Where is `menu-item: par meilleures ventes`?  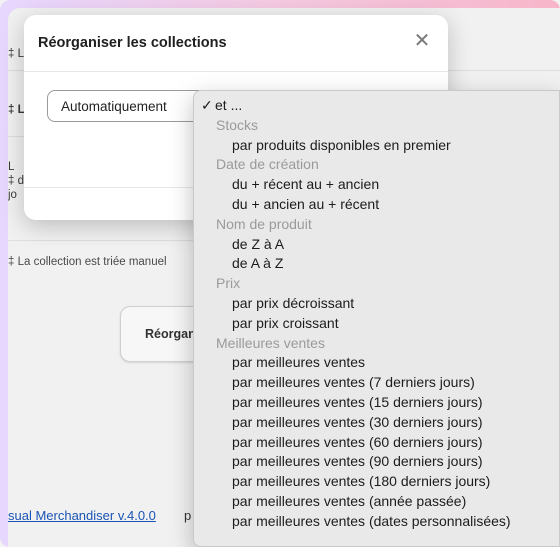 menu-item: par meilleures ventes is located at coordinates (376, 363).